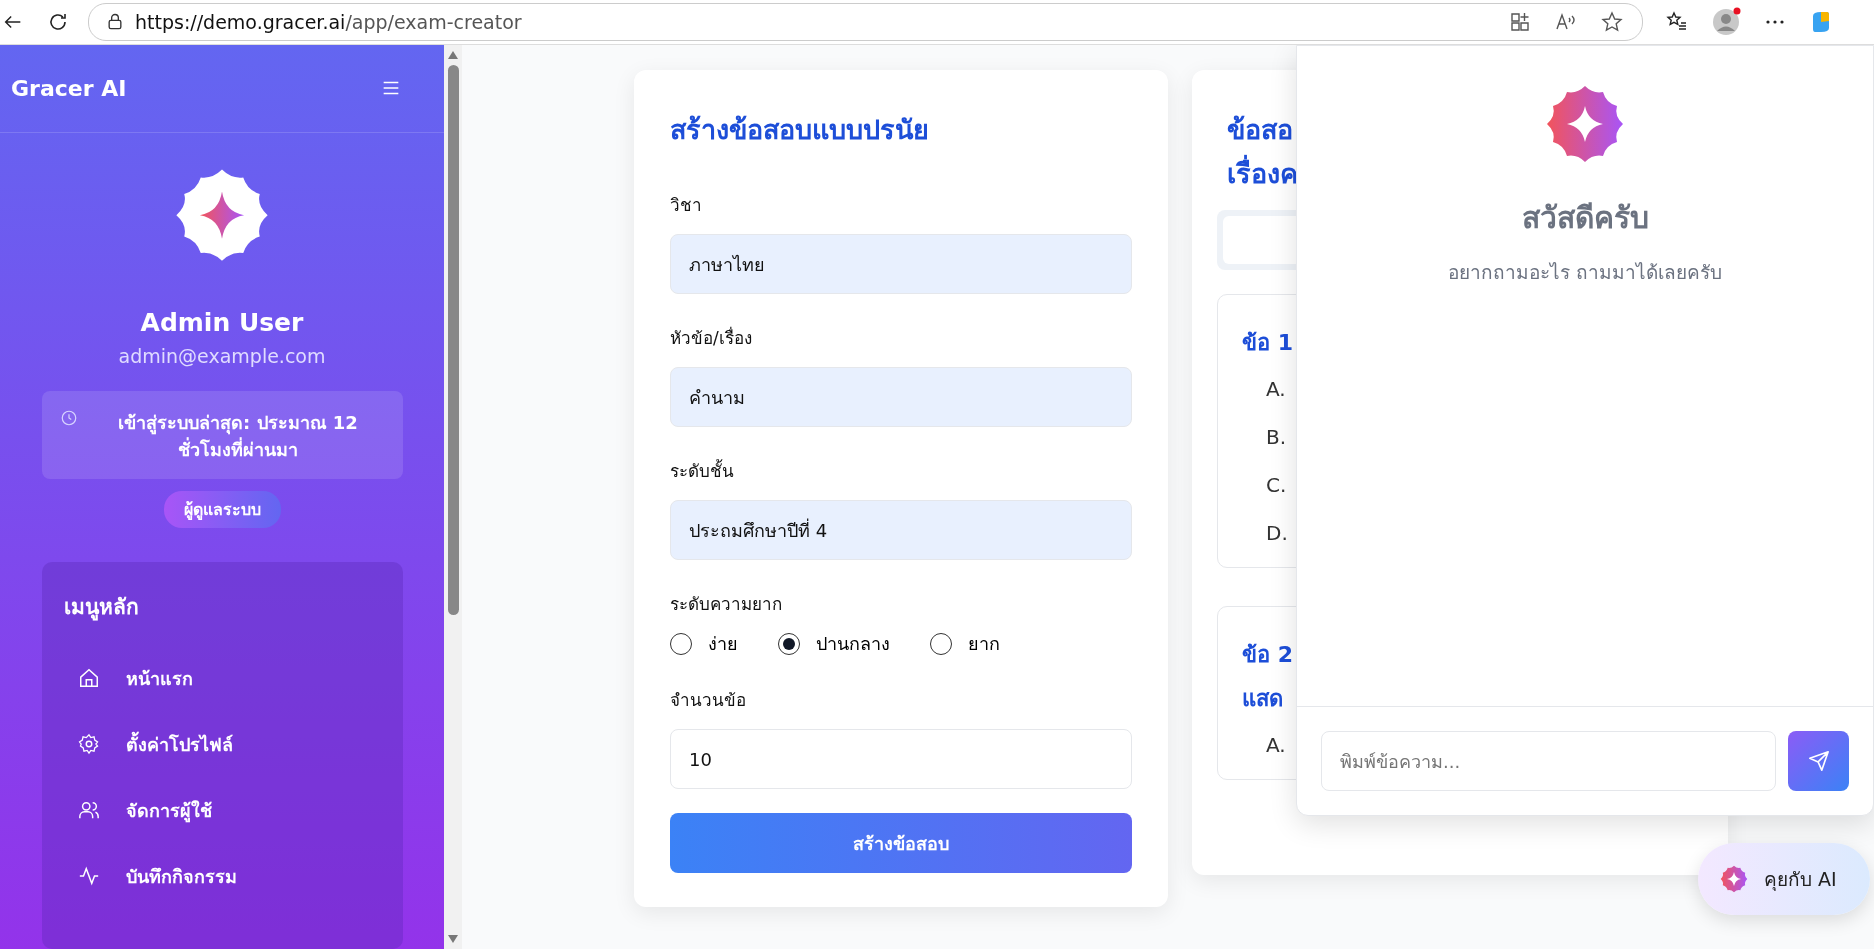  Describe the element at coordinates (704, 643) in the screenshot. I see `radio-option: ง่าย` at that location.